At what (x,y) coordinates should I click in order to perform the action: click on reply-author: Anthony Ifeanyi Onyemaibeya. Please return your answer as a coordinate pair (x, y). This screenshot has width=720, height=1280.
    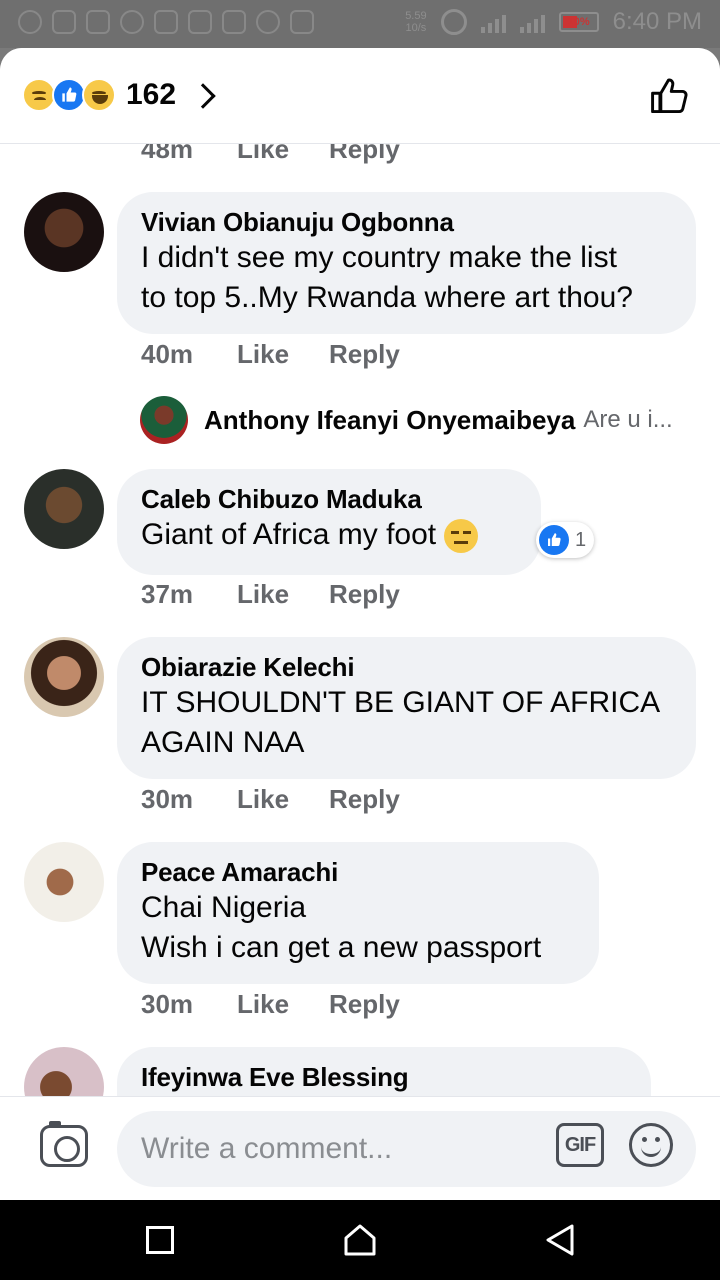
    Looking at the image, I should click on (389, 420).